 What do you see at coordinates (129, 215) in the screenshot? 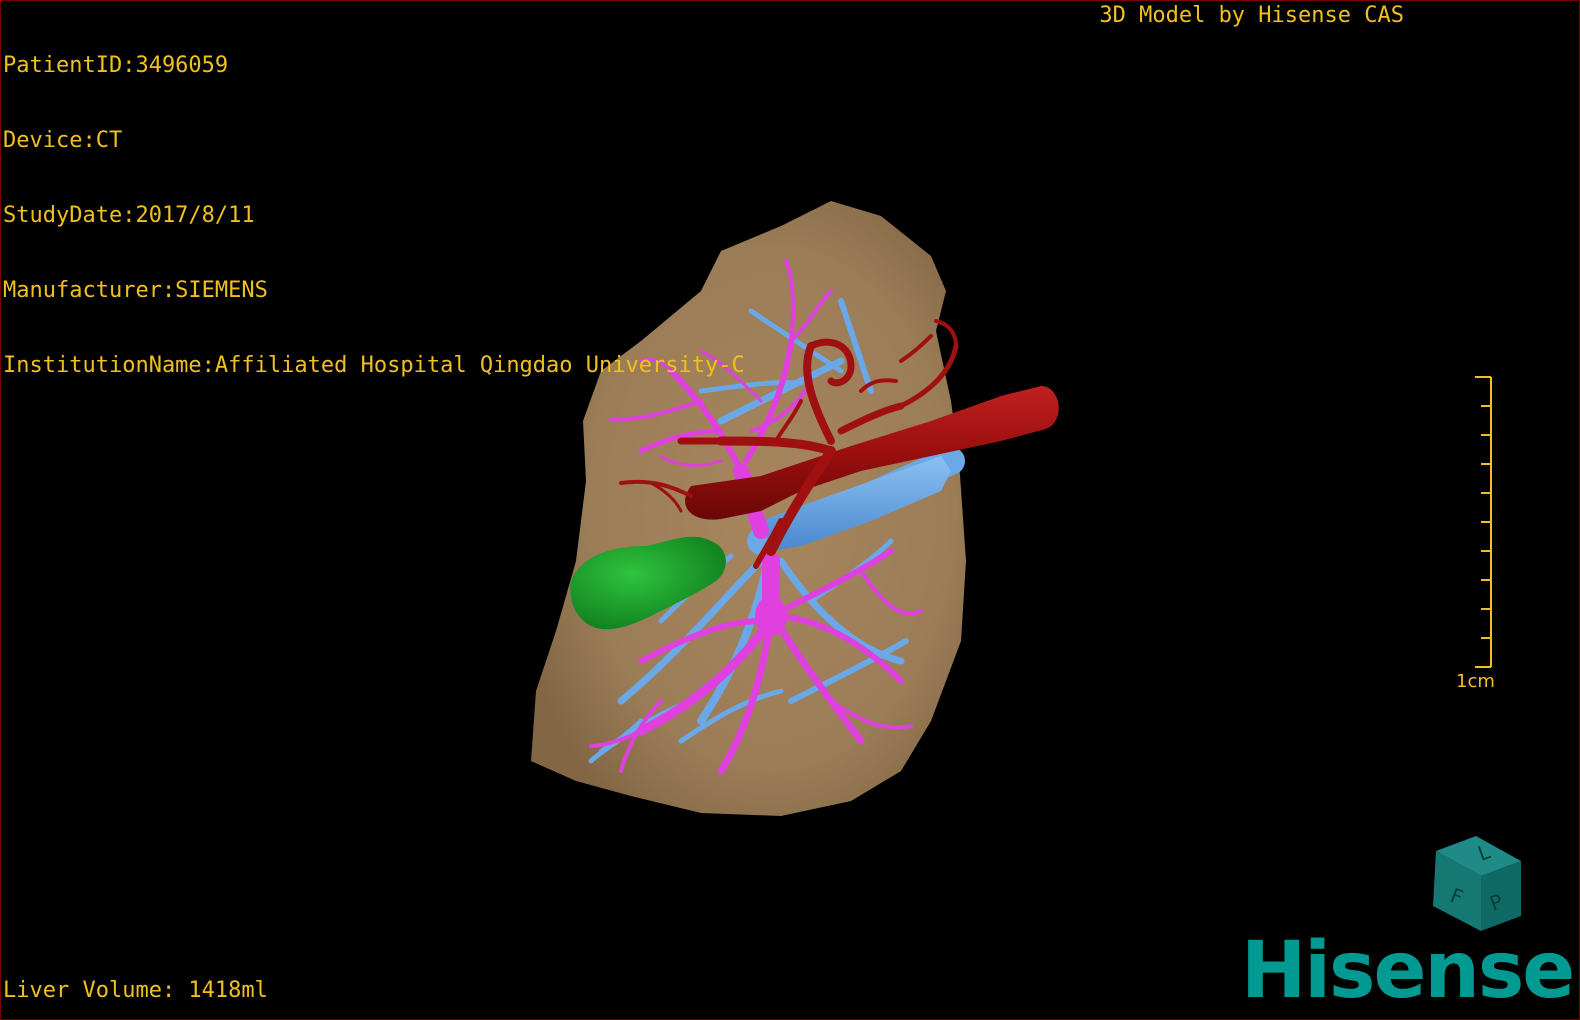
I see `study-date-text: StudyDate:2017/8/11` at bounding box center [129, 215].